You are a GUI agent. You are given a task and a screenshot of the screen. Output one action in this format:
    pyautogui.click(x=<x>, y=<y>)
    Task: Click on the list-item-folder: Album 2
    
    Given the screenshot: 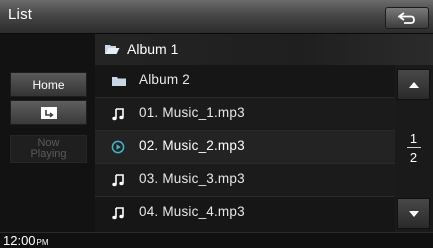 What is the action you would take?
    pyautogui.click(x=245, y=81)
    